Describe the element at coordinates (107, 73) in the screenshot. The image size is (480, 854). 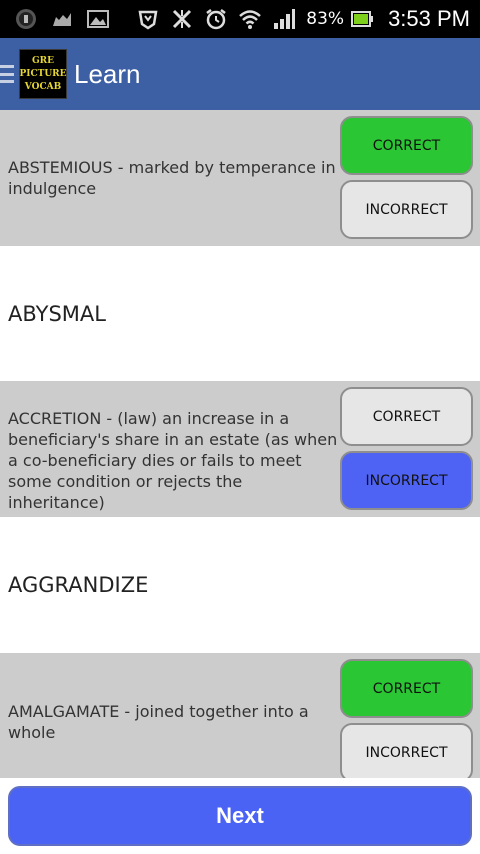
I see `page-title: Learn` at that location.